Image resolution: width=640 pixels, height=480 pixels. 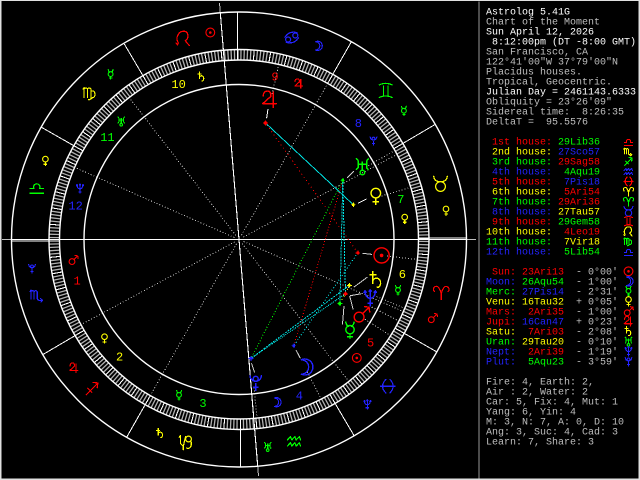 I want to click on svg-text: 12th house:, so click(x=519, y=253).